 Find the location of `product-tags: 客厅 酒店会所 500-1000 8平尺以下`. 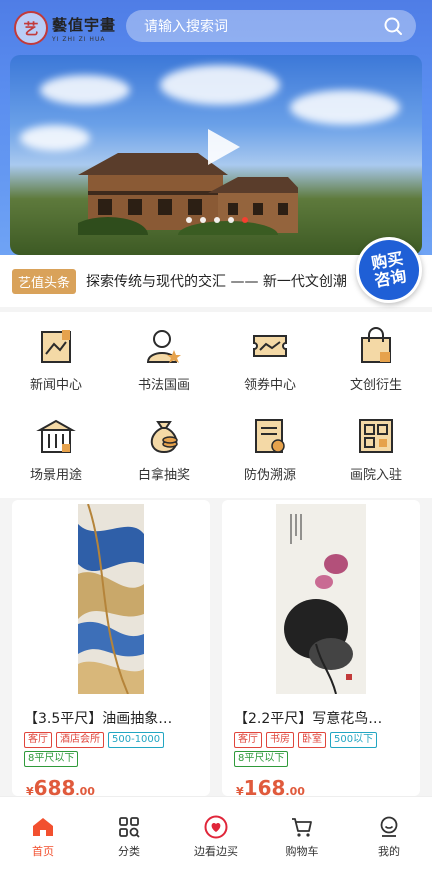

product-tags: 客厅 酒店会所 500-1000 8平尺以下 is located at coordinates (114, 749).